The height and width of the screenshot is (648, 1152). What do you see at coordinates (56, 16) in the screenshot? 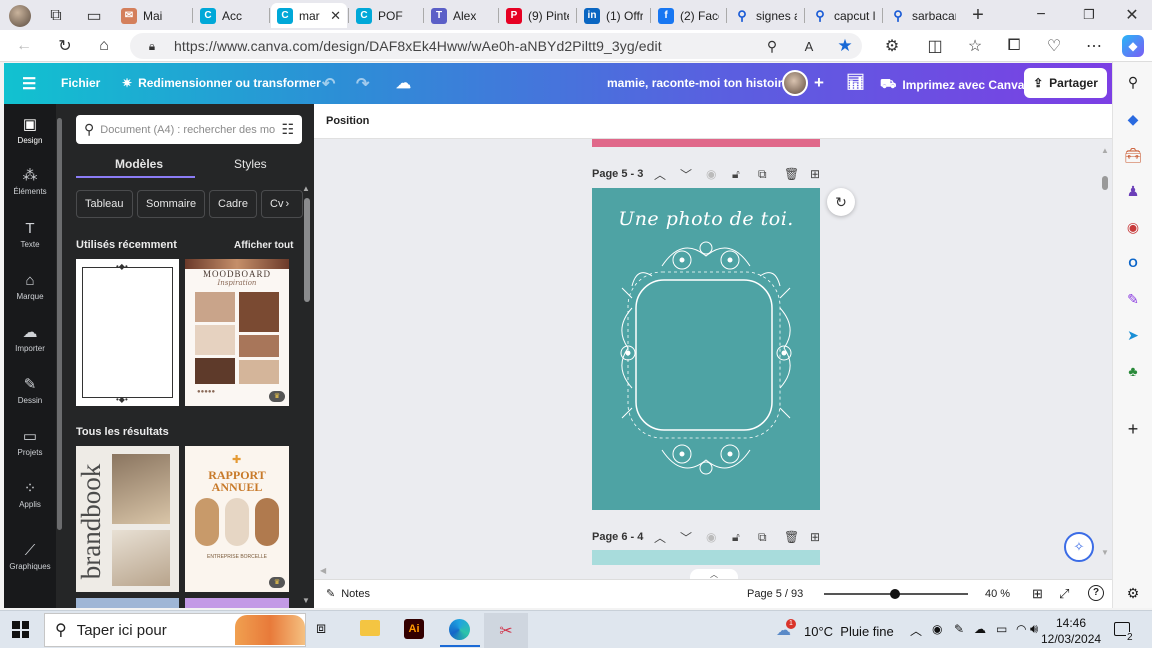
I see `workspaces-icon: ⧉` at bounding box center [56, 16].